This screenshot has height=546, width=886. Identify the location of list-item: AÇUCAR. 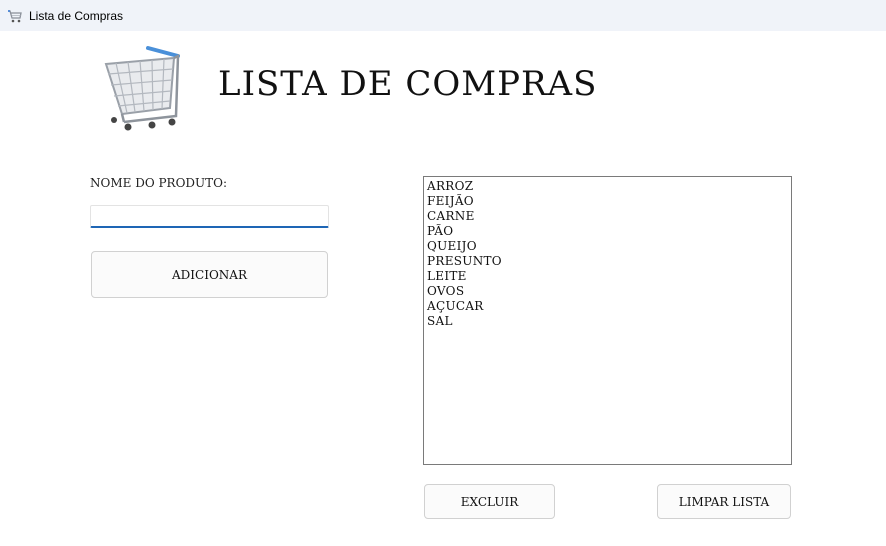
(607, 306).